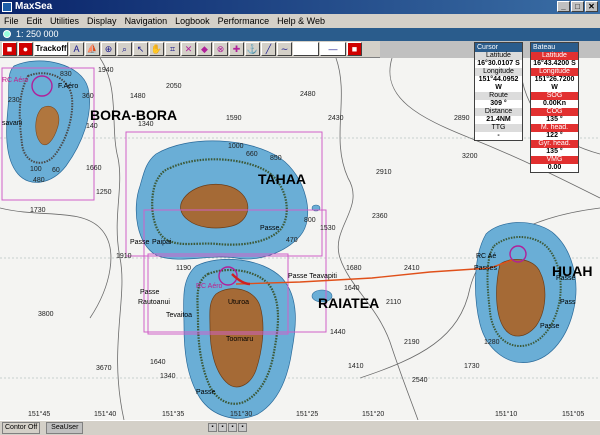  I want to click on menu-navigation: Navigation, so click(146, 21).